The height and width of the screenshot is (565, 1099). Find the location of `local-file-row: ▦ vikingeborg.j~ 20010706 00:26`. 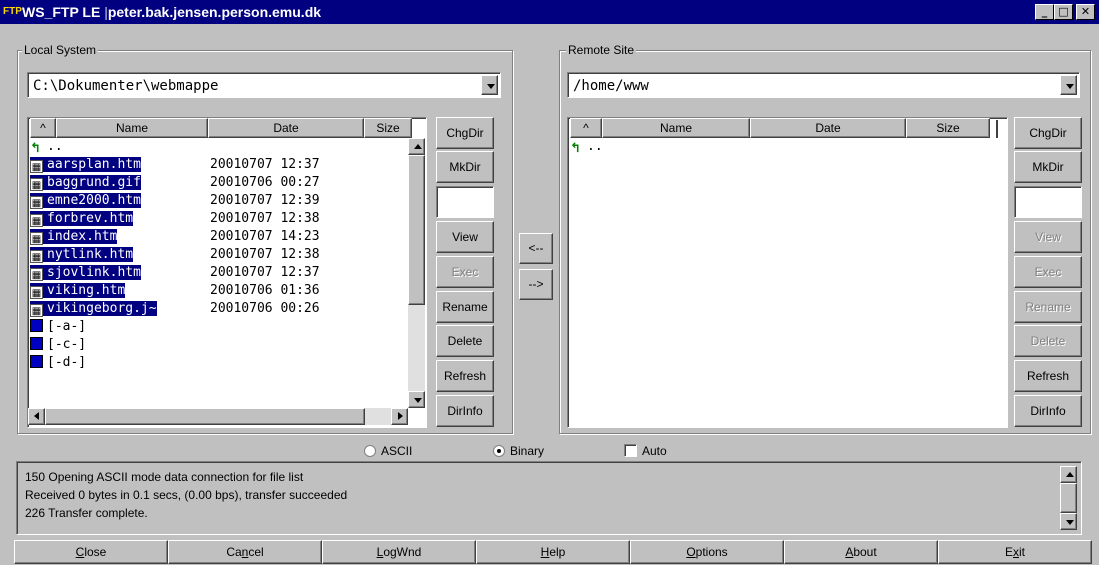

local-file-row: ▦ vikingeborg.j~ 20010706 00:26 is located at coordinates (175, 309).